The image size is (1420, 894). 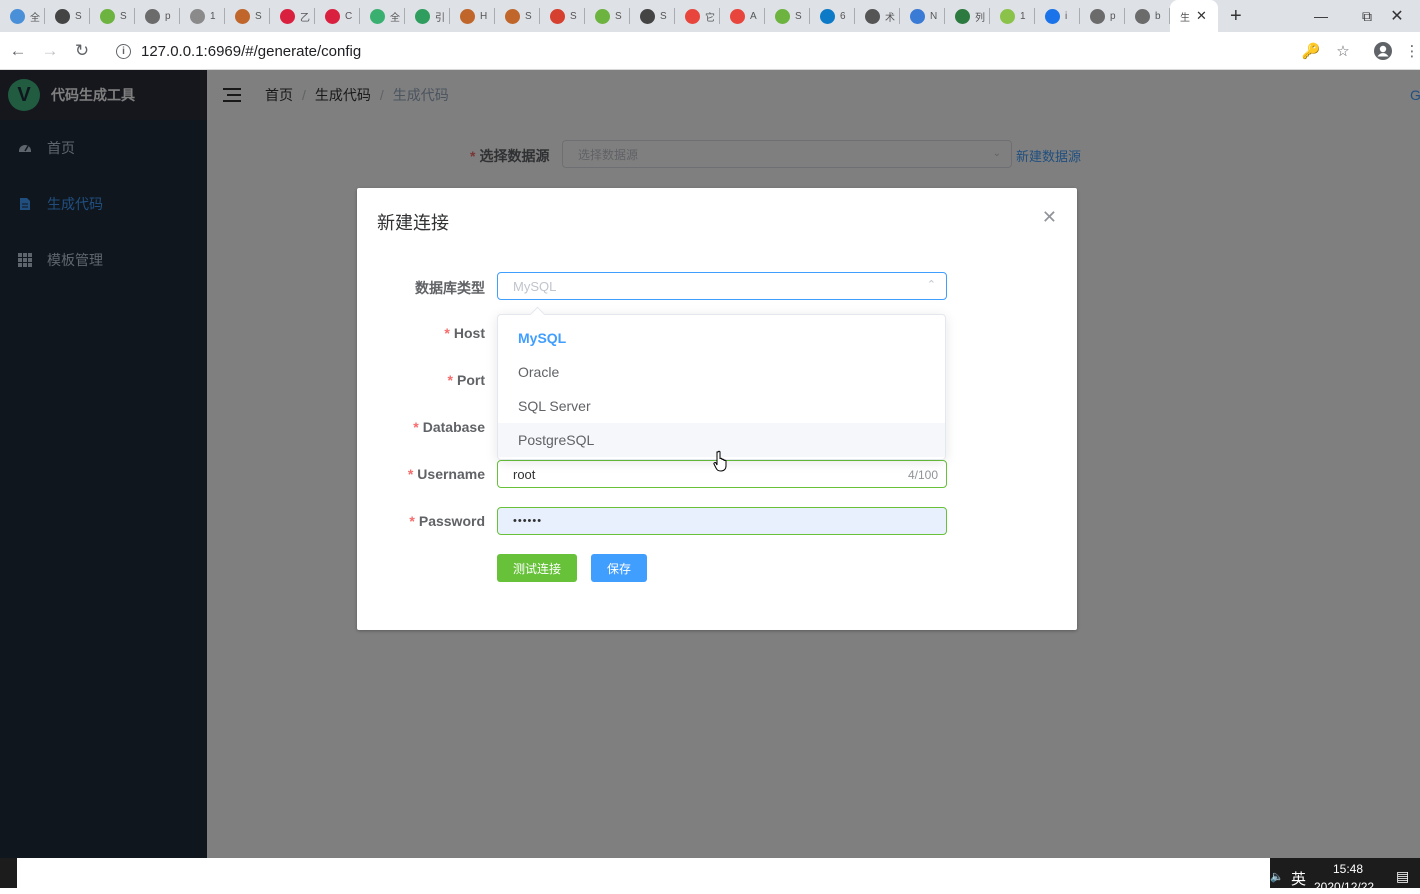 I want to click on robot-icon, so click(x=917, y=16).